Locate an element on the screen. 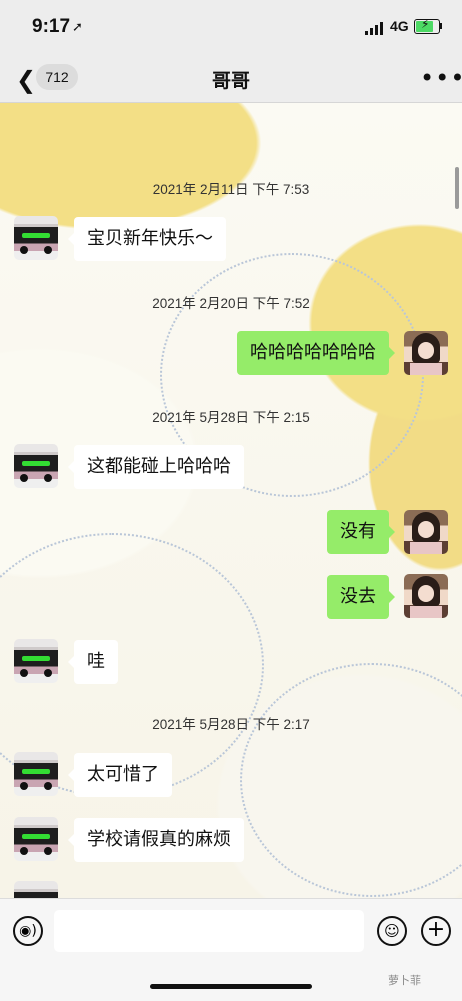 This screenshot has width=462, height=1001. more-options-icon: ••• is located at coordinates (441, 78).